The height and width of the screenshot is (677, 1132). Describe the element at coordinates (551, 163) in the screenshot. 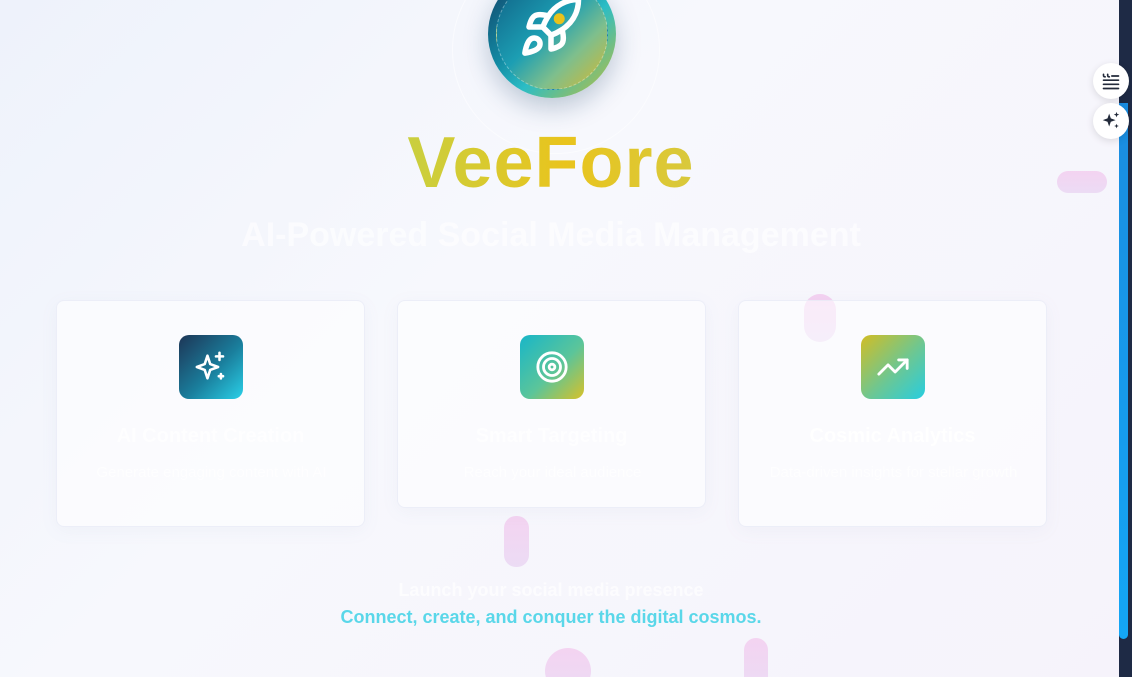

I see `brand-title: VeeFore` at that location.